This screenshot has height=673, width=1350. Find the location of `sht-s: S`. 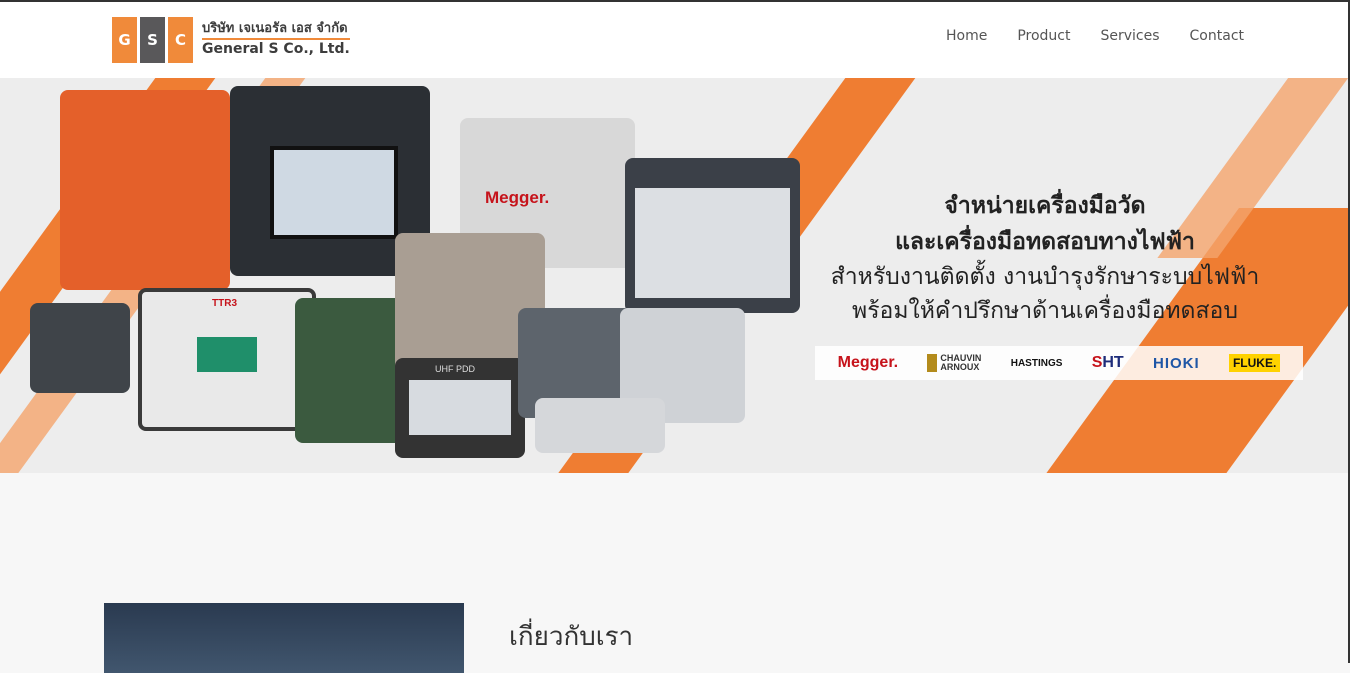

sht-s: S is located at coordinates (1097, 362).